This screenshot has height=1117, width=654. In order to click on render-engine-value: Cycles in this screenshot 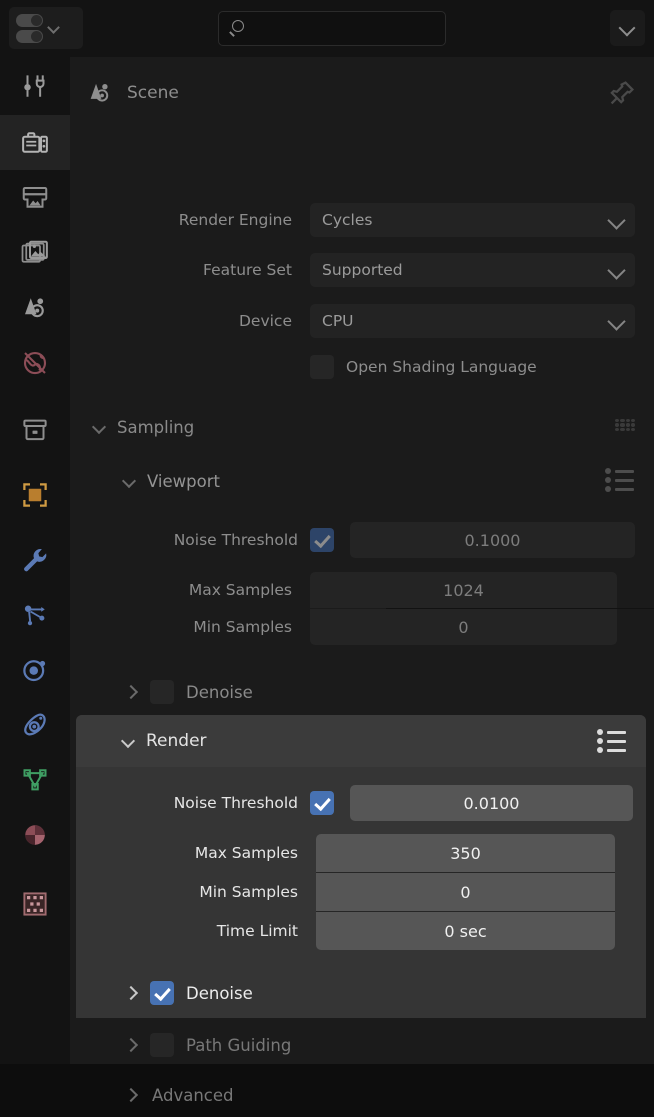, I will do `click(347, 220)`.